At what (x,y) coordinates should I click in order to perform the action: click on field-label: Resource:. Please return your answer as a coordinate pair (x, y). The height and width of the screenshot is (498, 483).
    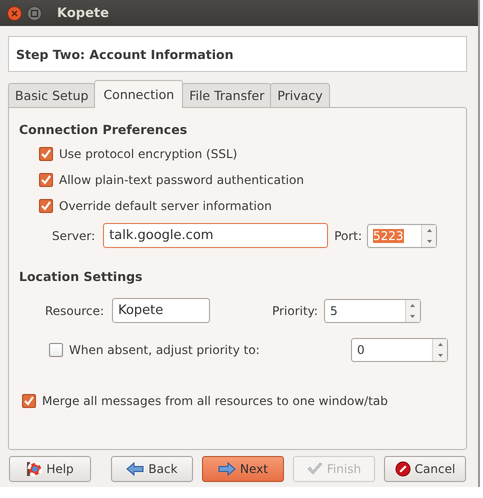
    Looking at the image, I should click on (74, 311).